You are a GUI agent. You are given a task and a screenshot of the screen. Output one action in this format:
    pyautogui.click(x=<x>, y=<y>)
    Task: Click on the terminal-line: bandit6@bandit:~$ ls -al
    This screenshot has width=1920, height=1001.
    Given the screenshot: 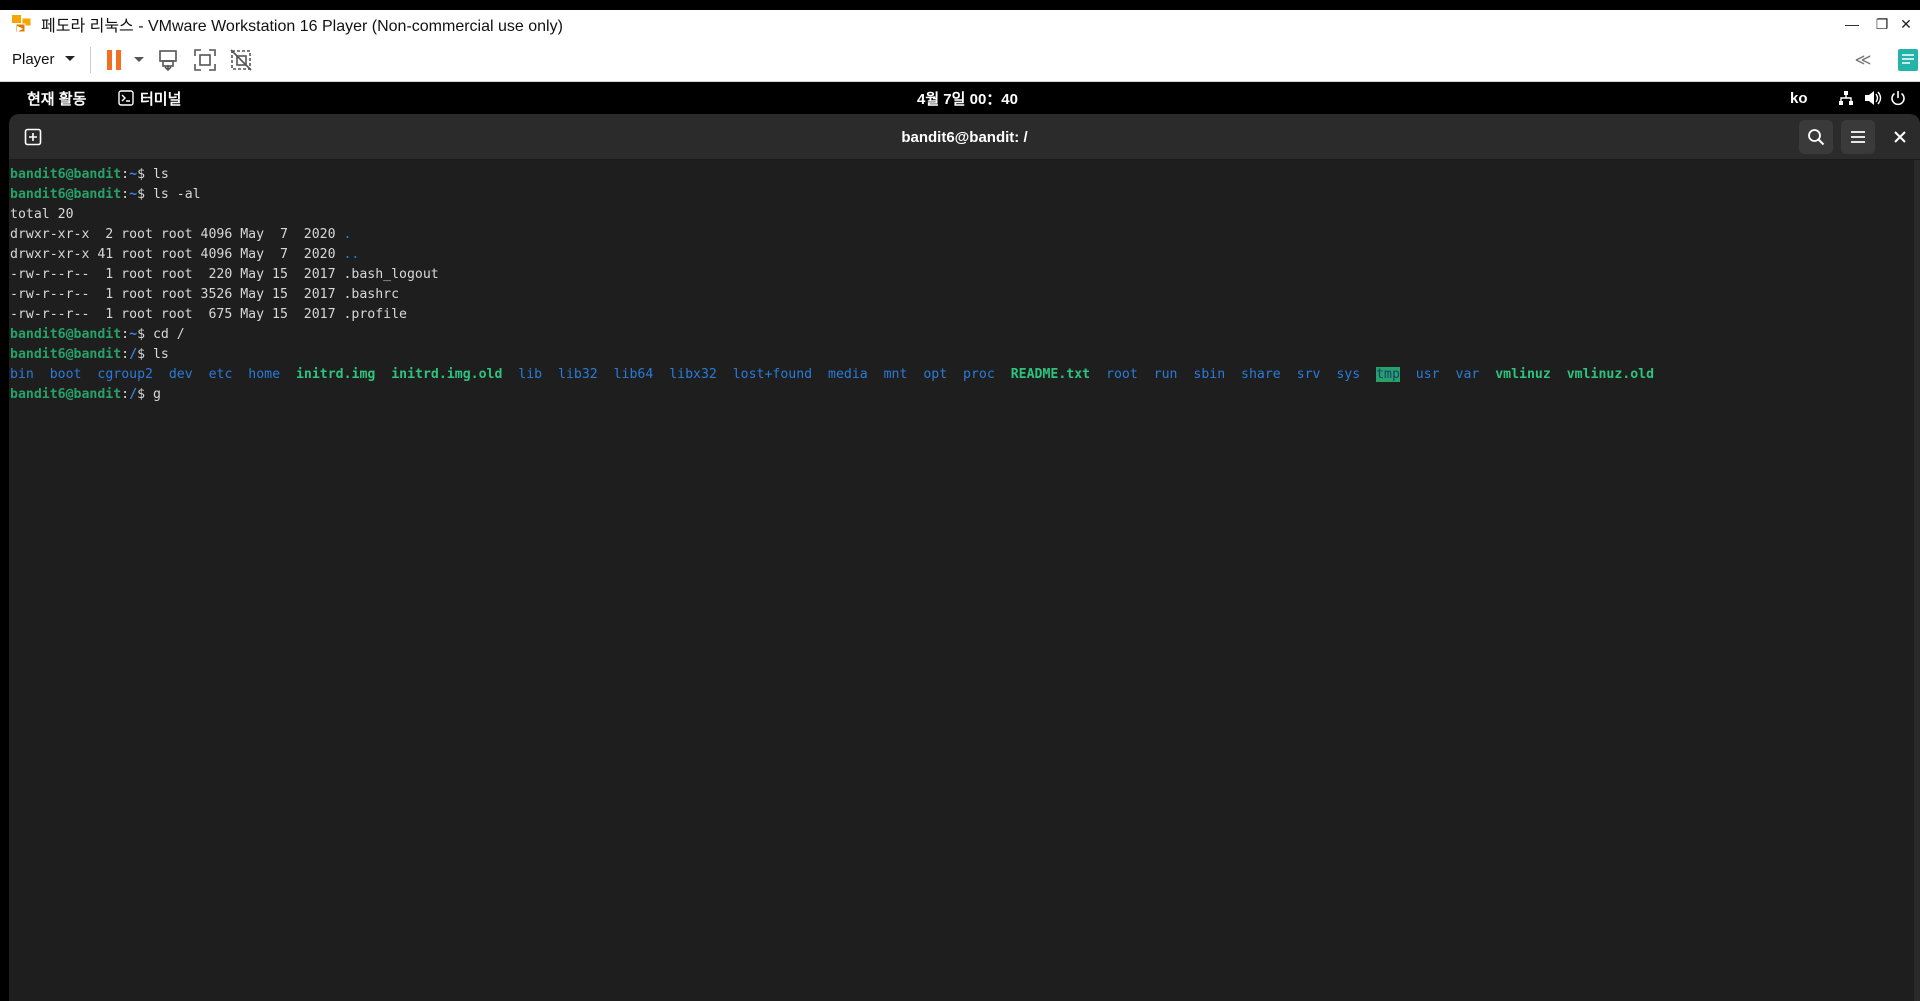 What is the action you would take?
    pyautogui.click(x=105, y=194)
    